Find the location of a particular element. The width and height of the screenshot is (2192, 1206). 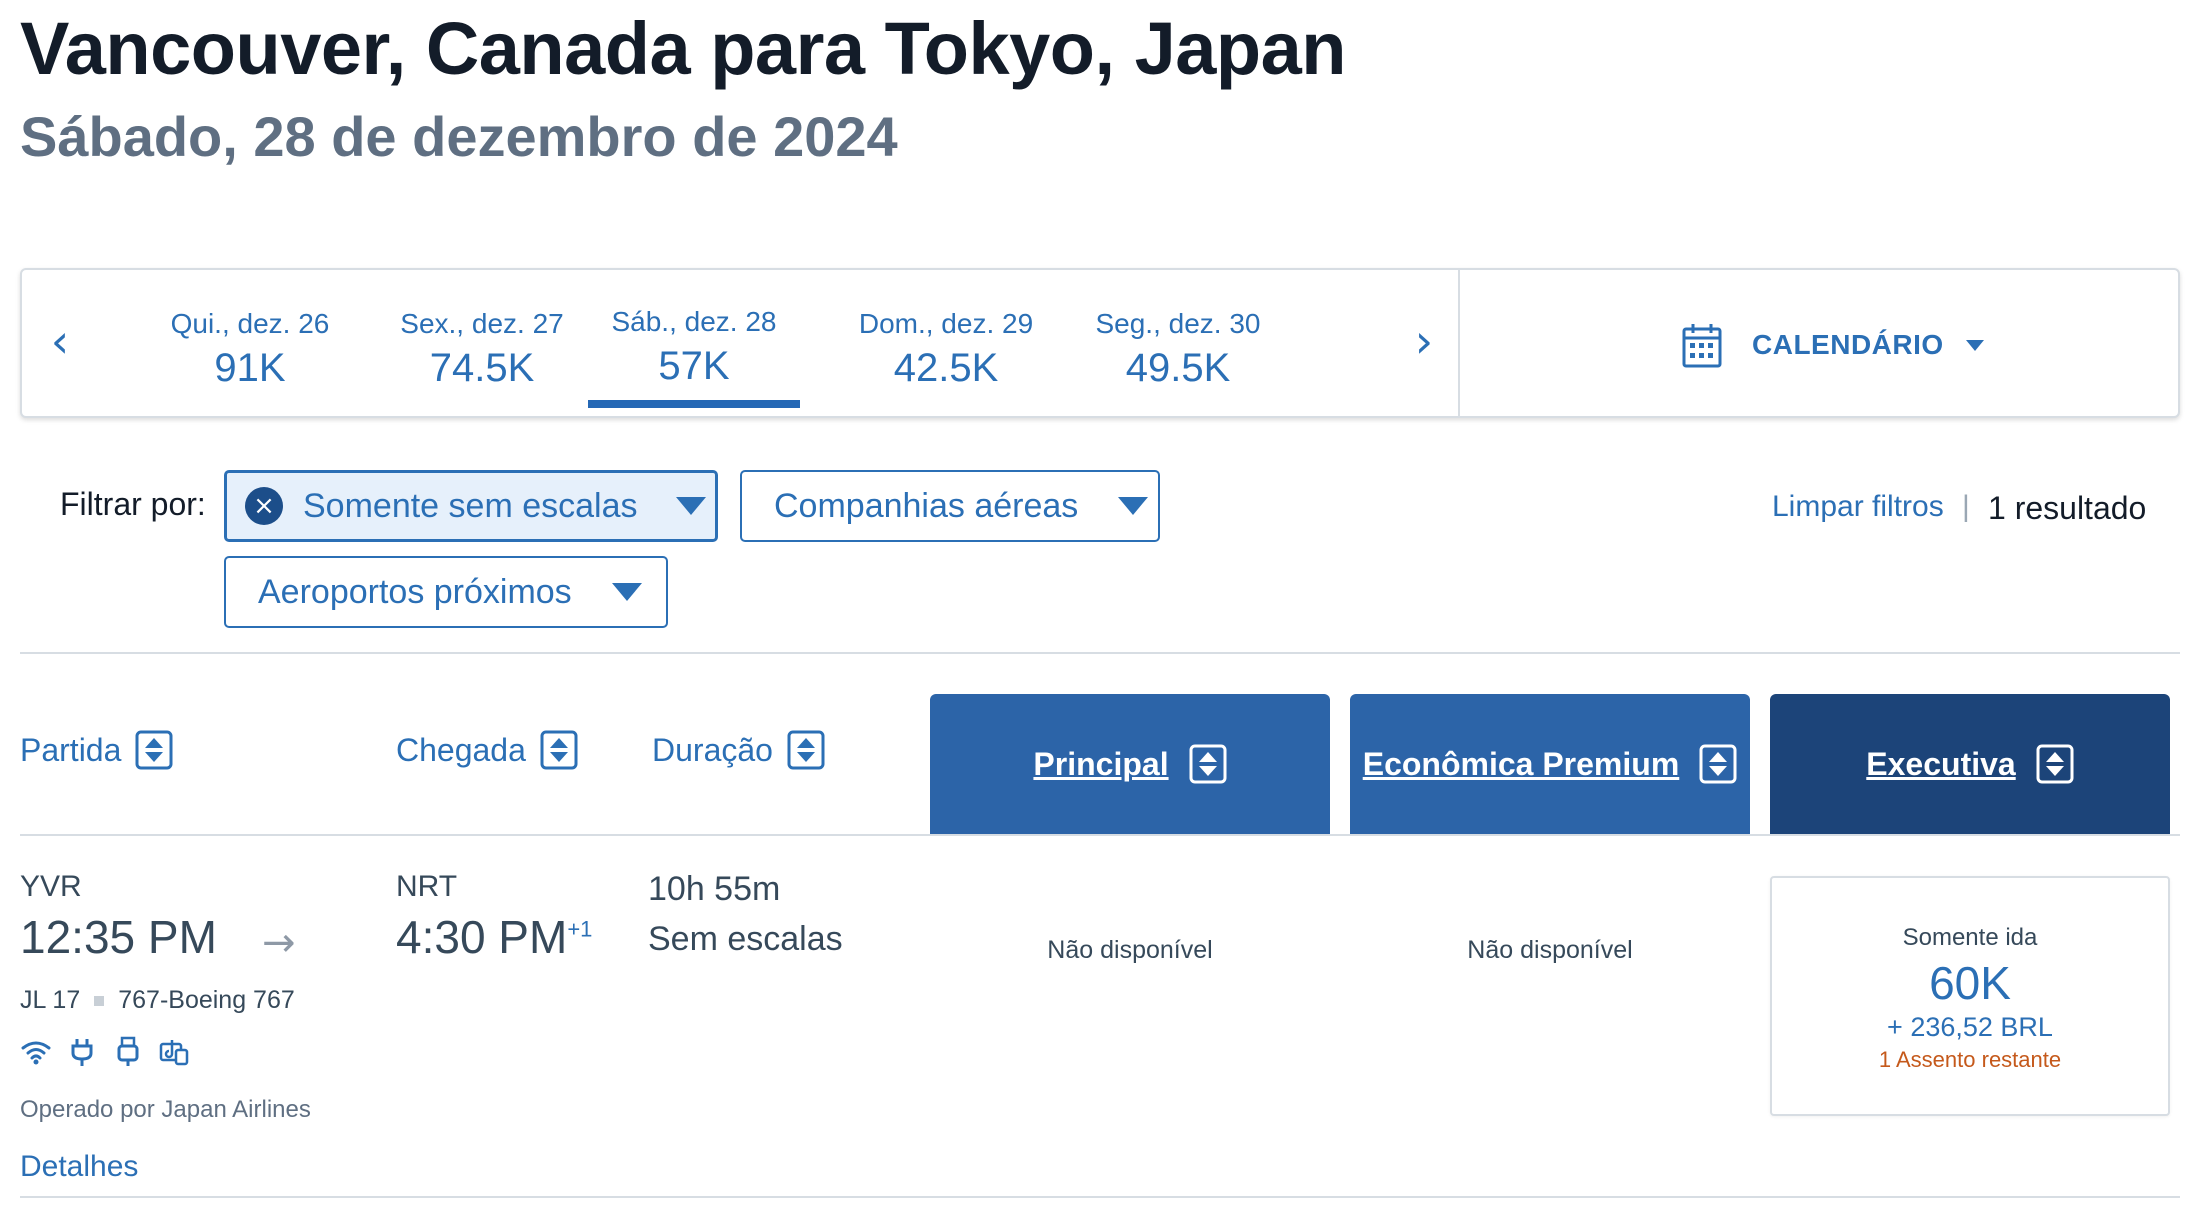

entertainment-icon is located at coordinates (174, 1053).